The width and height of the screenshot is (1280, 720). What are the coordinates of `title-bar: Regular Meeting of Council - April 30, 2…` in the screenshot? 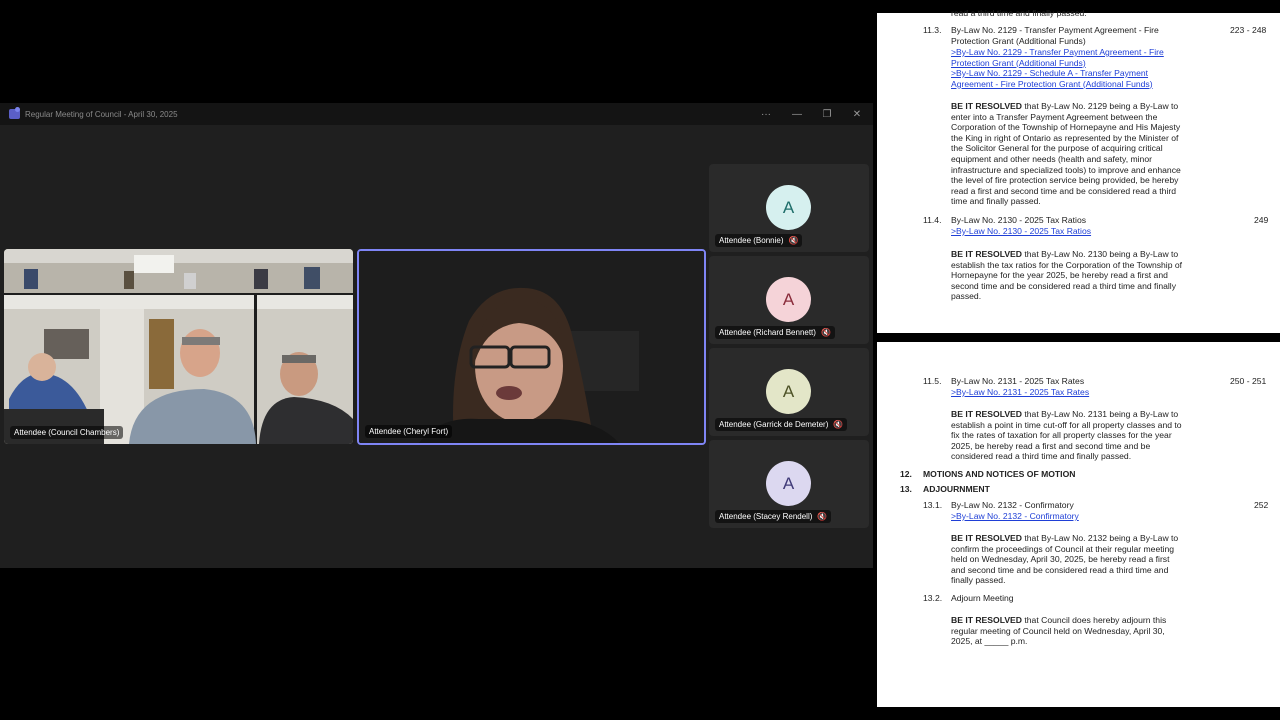 It's located at (436, 114).